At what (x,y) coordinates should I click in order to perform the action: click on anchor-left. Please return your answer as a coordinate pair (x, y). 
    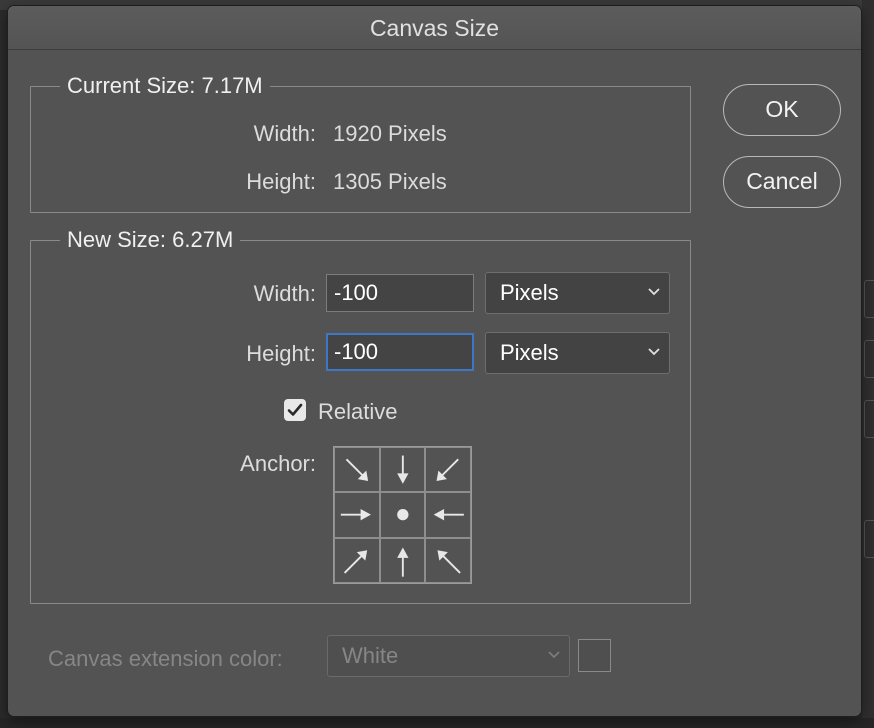
    Looking at the image, I should click on (357, 515).